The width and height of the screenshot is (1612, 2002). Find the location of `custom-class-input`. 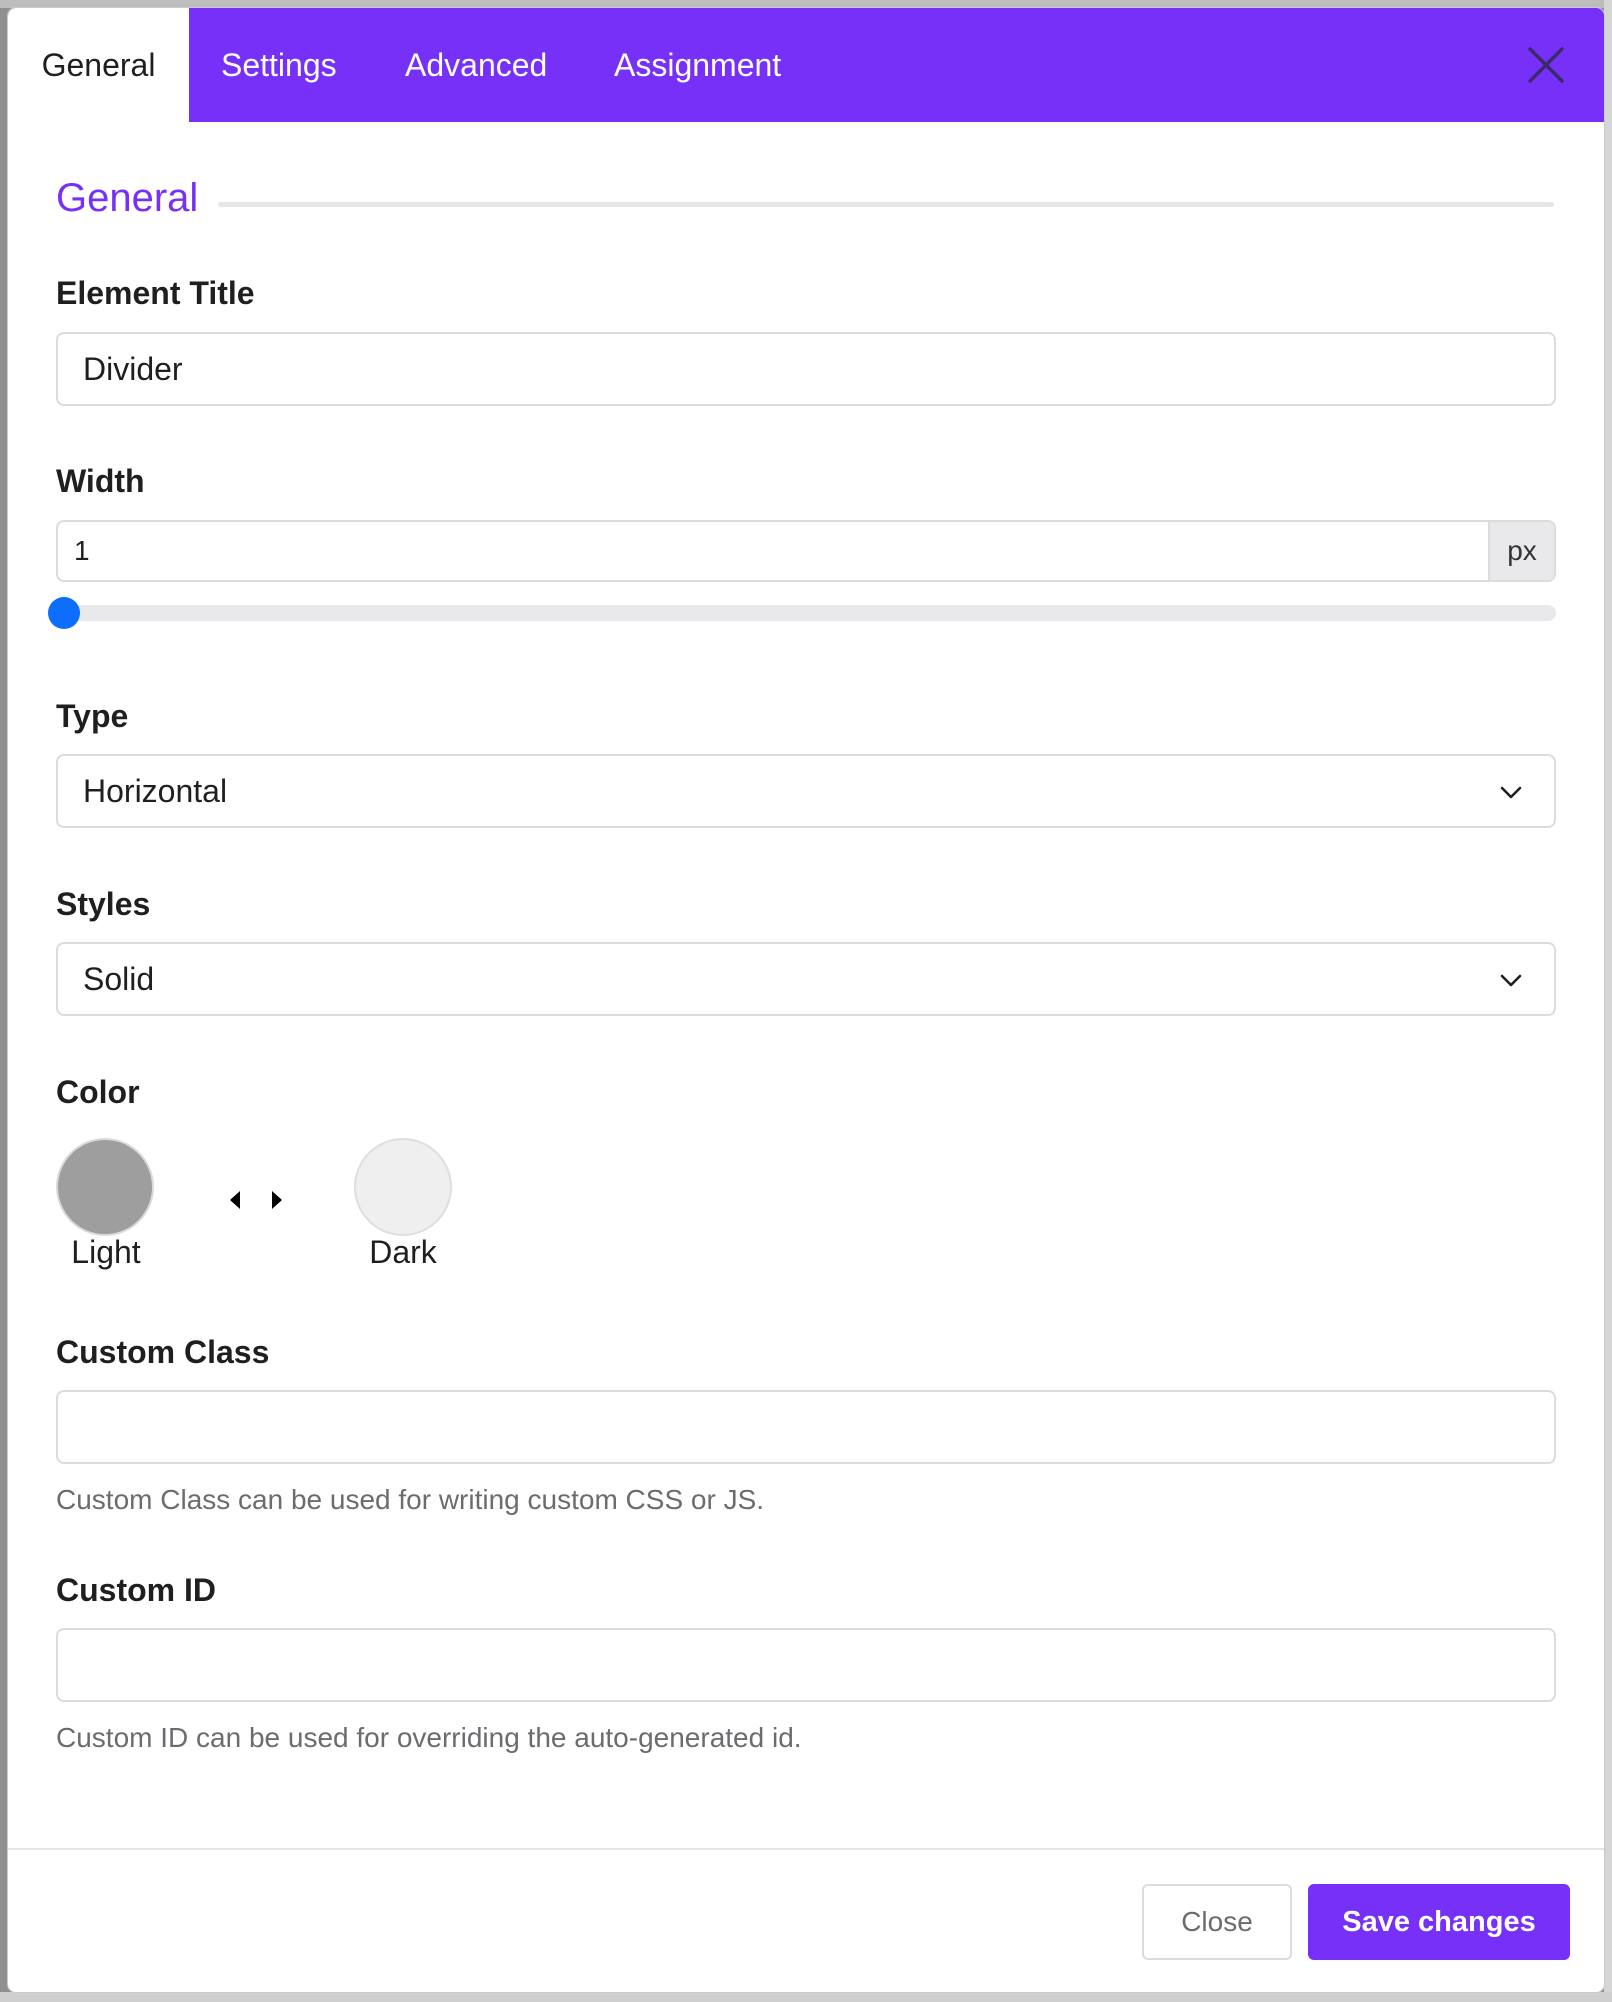

custom-class-input is located at coordinates (806, 1427).